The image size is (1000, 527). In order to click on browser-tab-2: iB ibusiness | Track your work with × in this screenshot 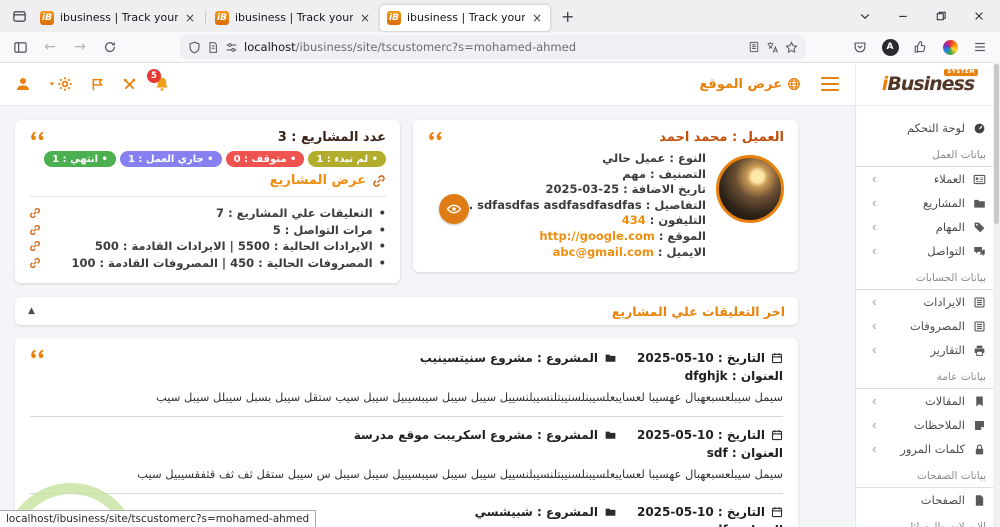, I will do `click(293, 18)`.